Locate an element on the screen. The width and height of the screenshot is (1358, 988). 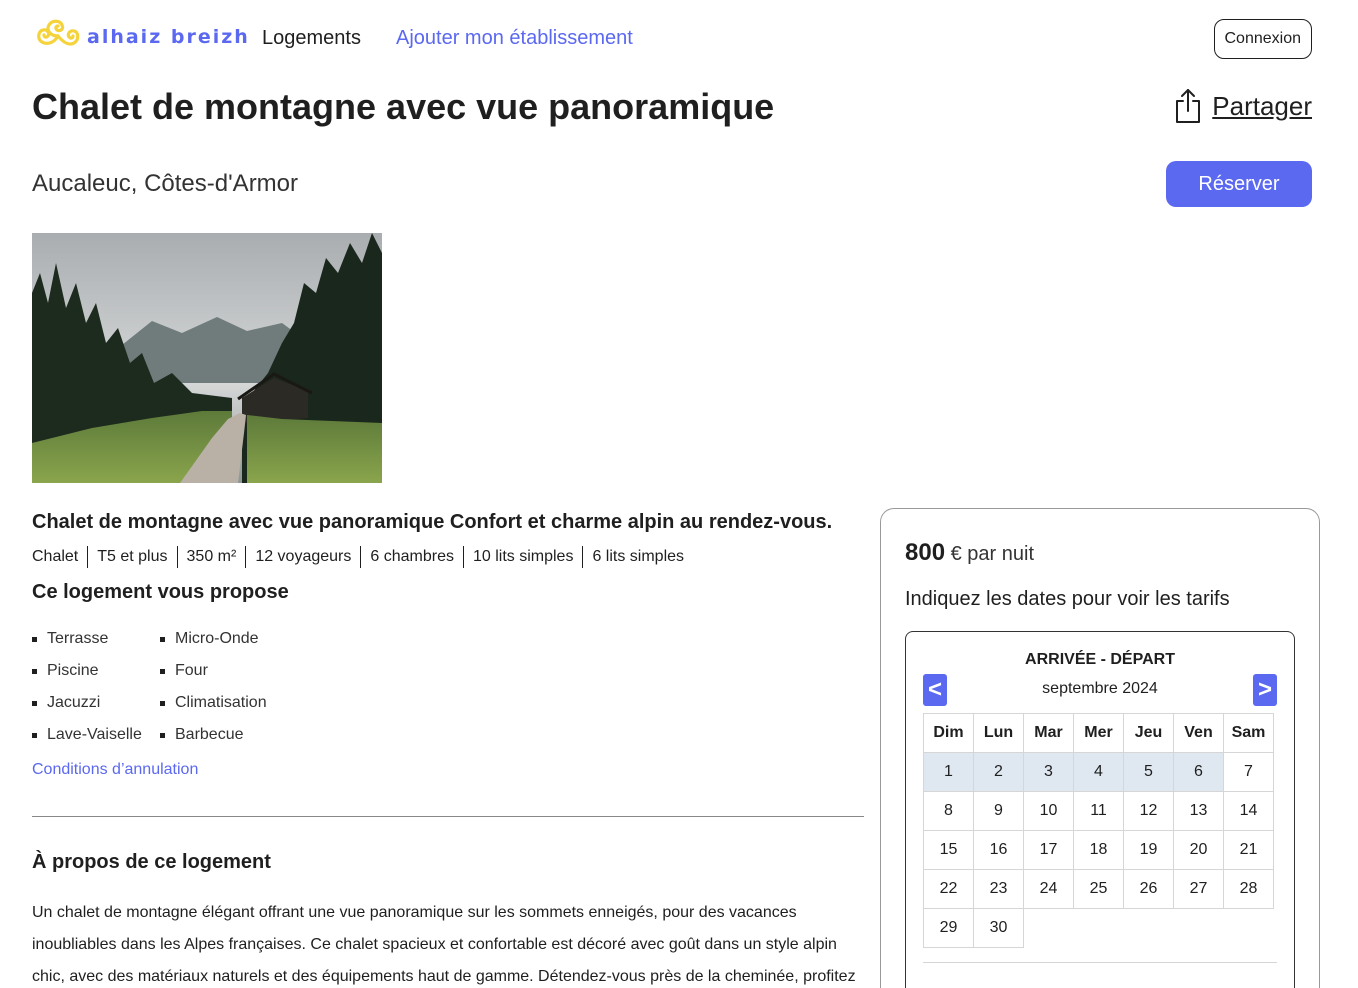
amenity-item: Terrasse is located at coordinates (87, 644).